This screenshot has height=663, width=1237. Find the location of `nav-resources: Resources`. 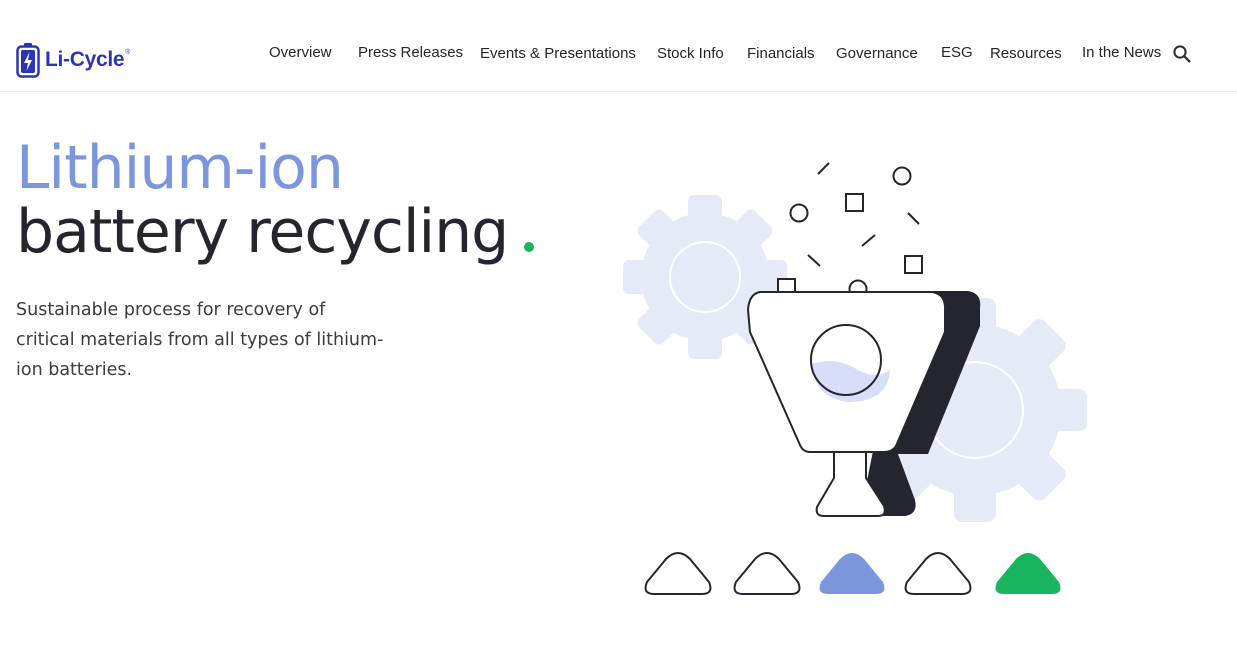

nav-resources: Resources is located at coordinates (1026, 53).